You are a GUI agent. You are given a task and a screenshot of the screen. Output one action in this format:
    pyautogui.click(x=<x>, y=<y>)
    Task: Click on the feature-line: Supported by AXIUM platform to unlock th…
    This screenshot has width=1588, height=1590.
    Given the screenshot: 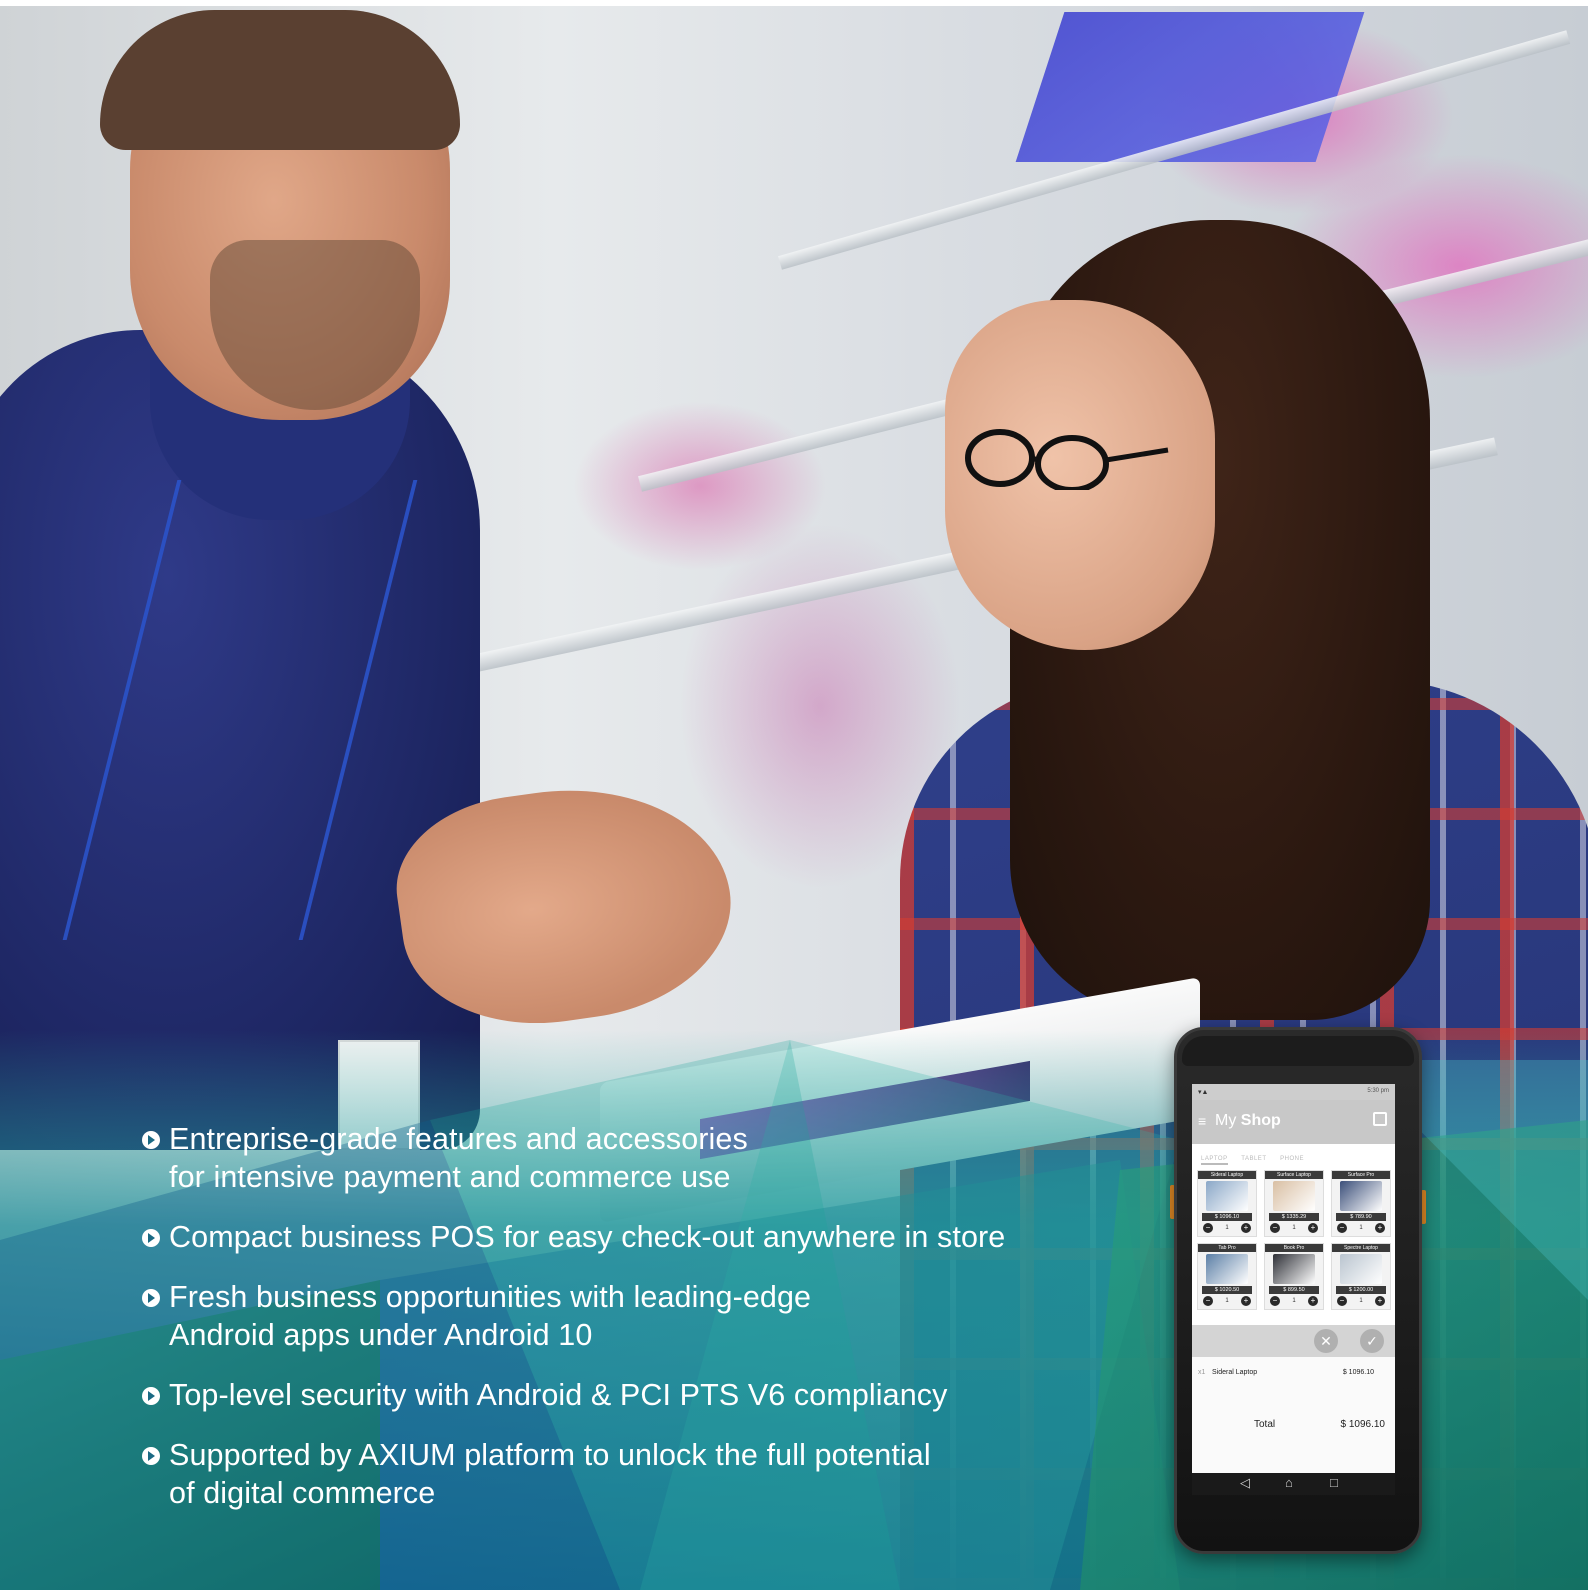 What is the action you would take?
    pyautogui.click(x=550, y=1455)
    